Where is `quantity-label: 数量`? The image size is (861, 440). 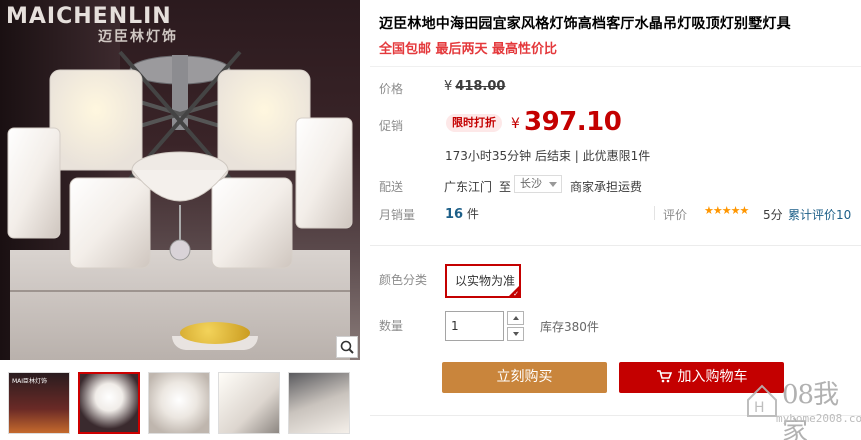 quantity-label: 数量 is located at coordinates (391, 326).